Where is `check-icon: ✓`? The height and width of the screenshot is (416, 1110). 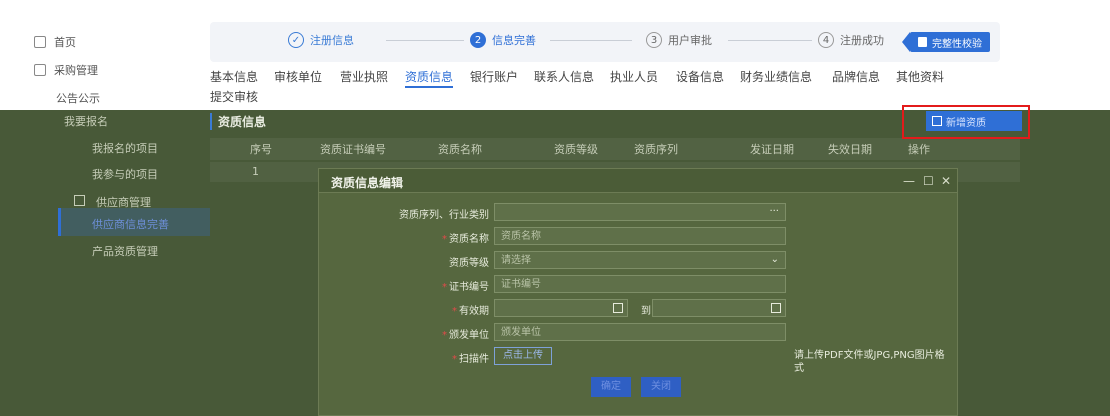
check-icon: ✓ is located at coordinates (296, 40).